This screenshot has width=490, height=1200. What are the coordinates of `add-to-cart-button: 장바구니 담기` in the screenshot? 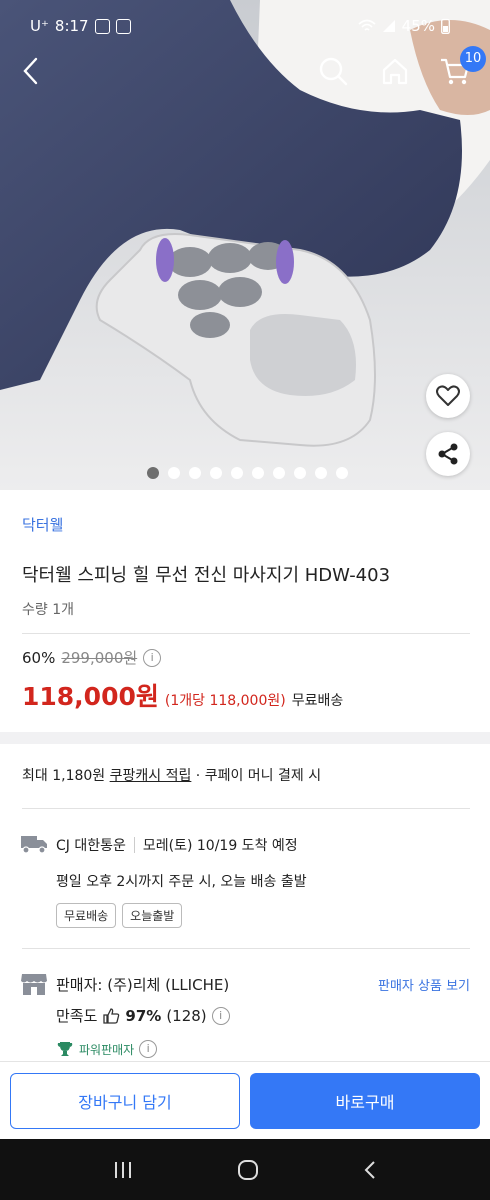 It's located at (125, 1101).